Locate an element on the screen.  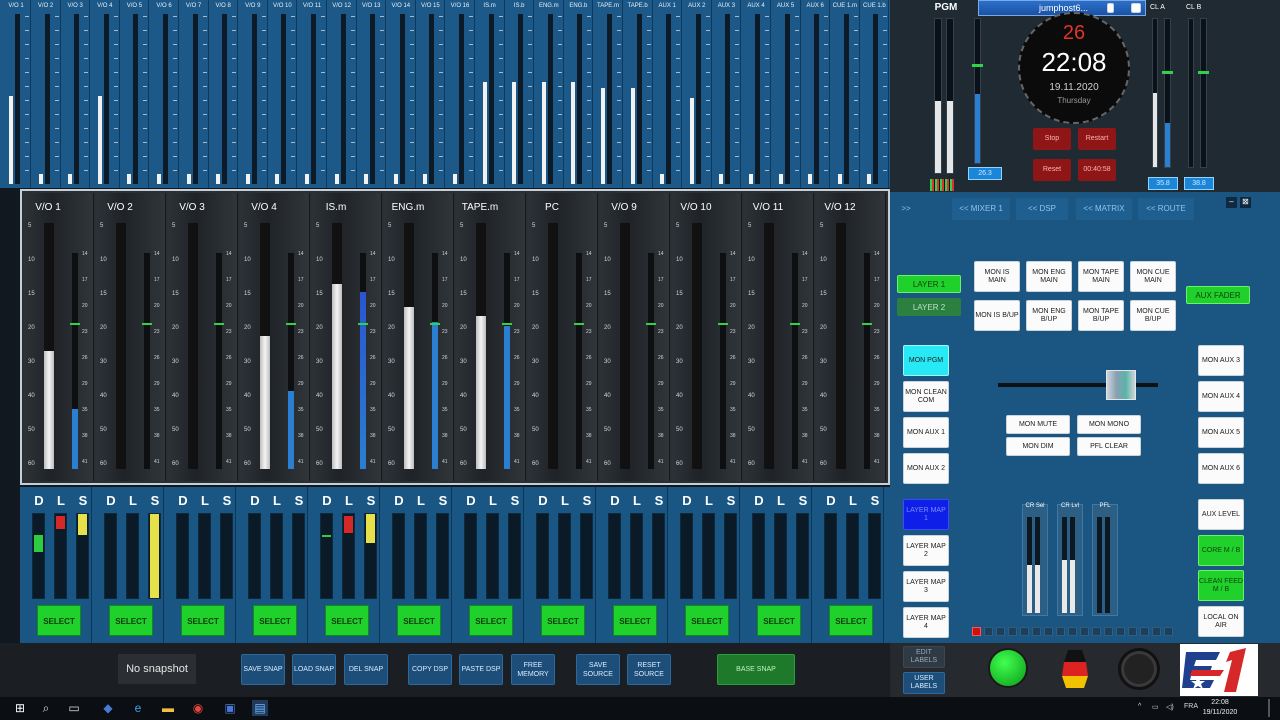
search-icon: ⌕ is located at coordinates (46, 708).